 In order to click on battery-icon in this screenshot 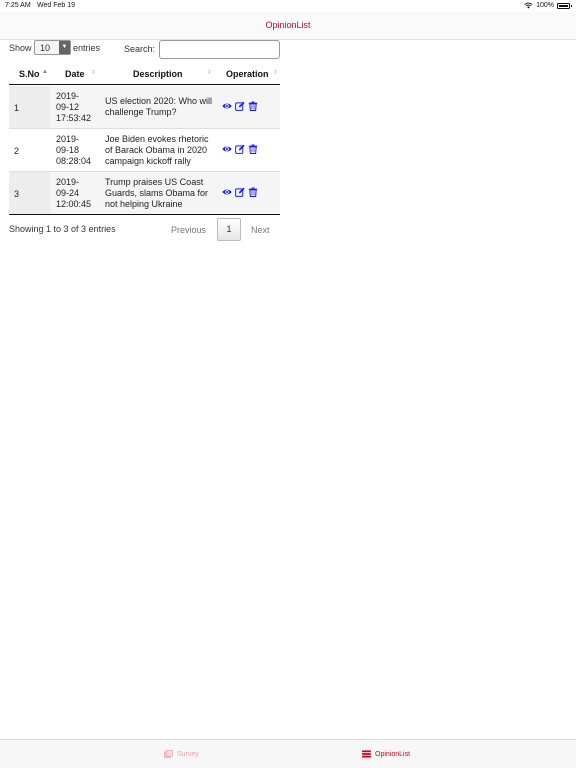, I will do `click(564, 5)`.